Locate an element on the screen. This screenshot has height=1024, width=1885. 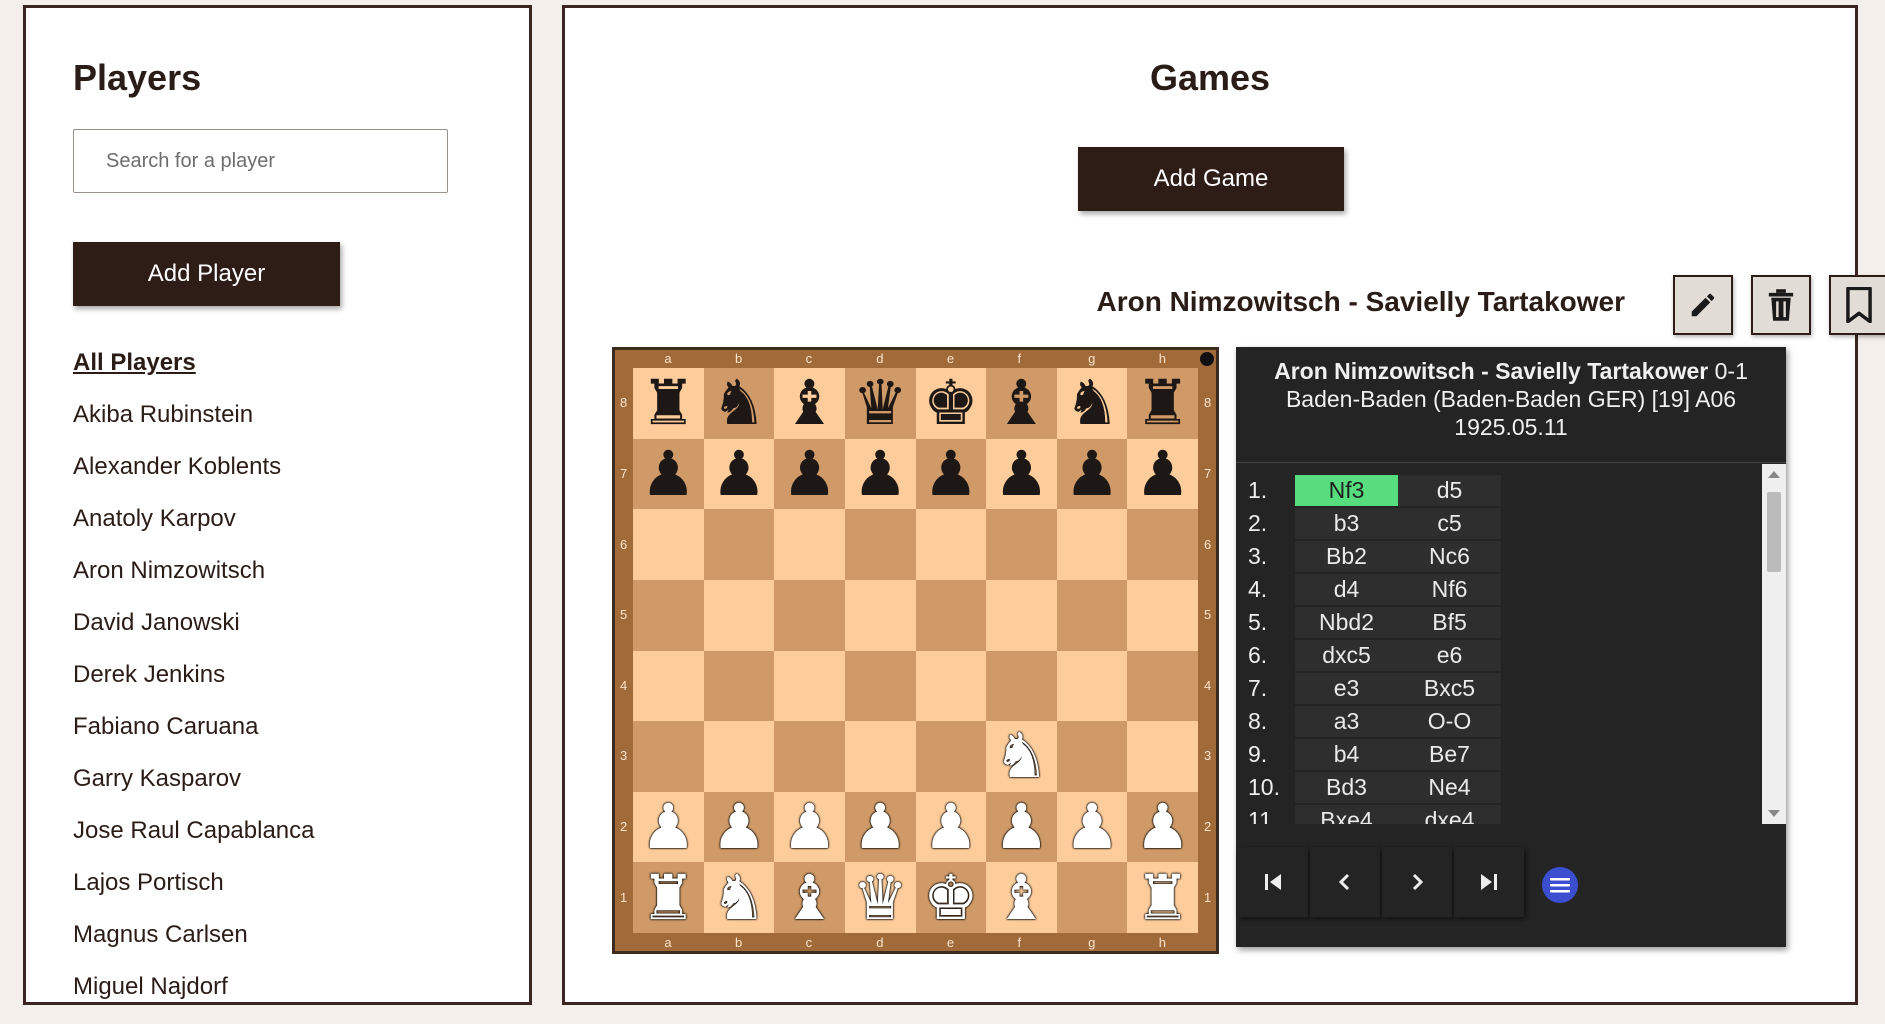
square-b8: ♞ is located at coordinates (739, 403).